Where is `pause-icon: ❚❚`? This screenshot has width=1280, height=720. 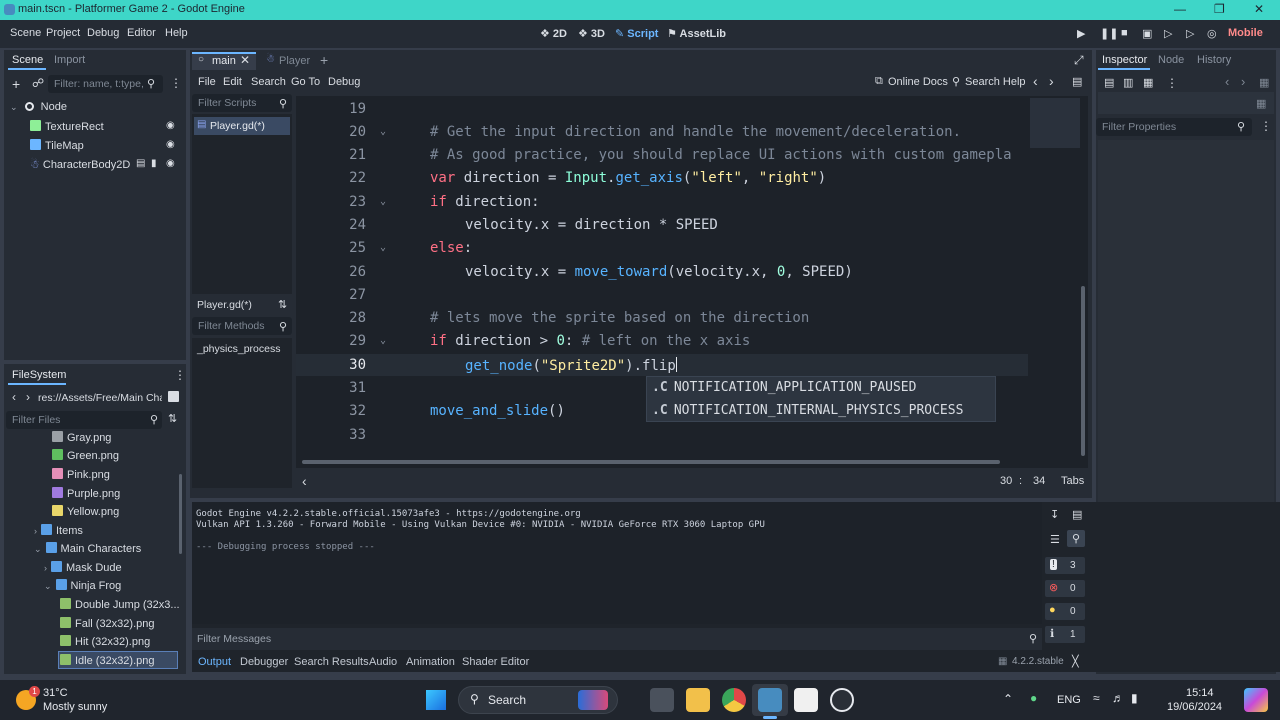
pause-icon: ❚❚ is located at coordinates (1109, 33).